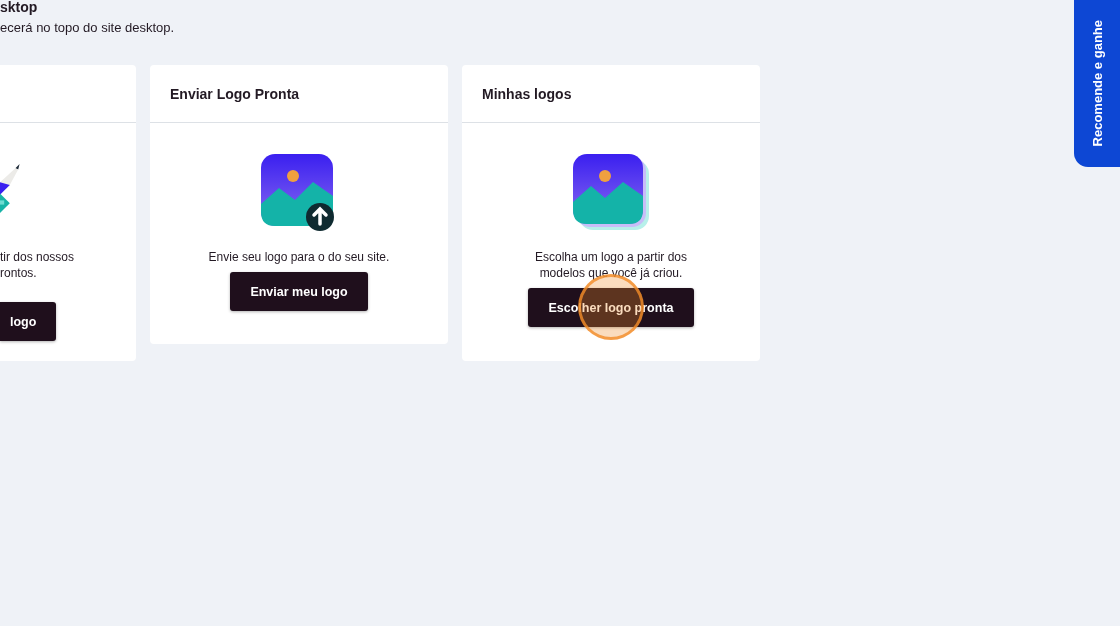 This screenshot has height=626, width=1120. I want to click on section-subtitle: ecerá no topo do site desktop., so click(87, 27).